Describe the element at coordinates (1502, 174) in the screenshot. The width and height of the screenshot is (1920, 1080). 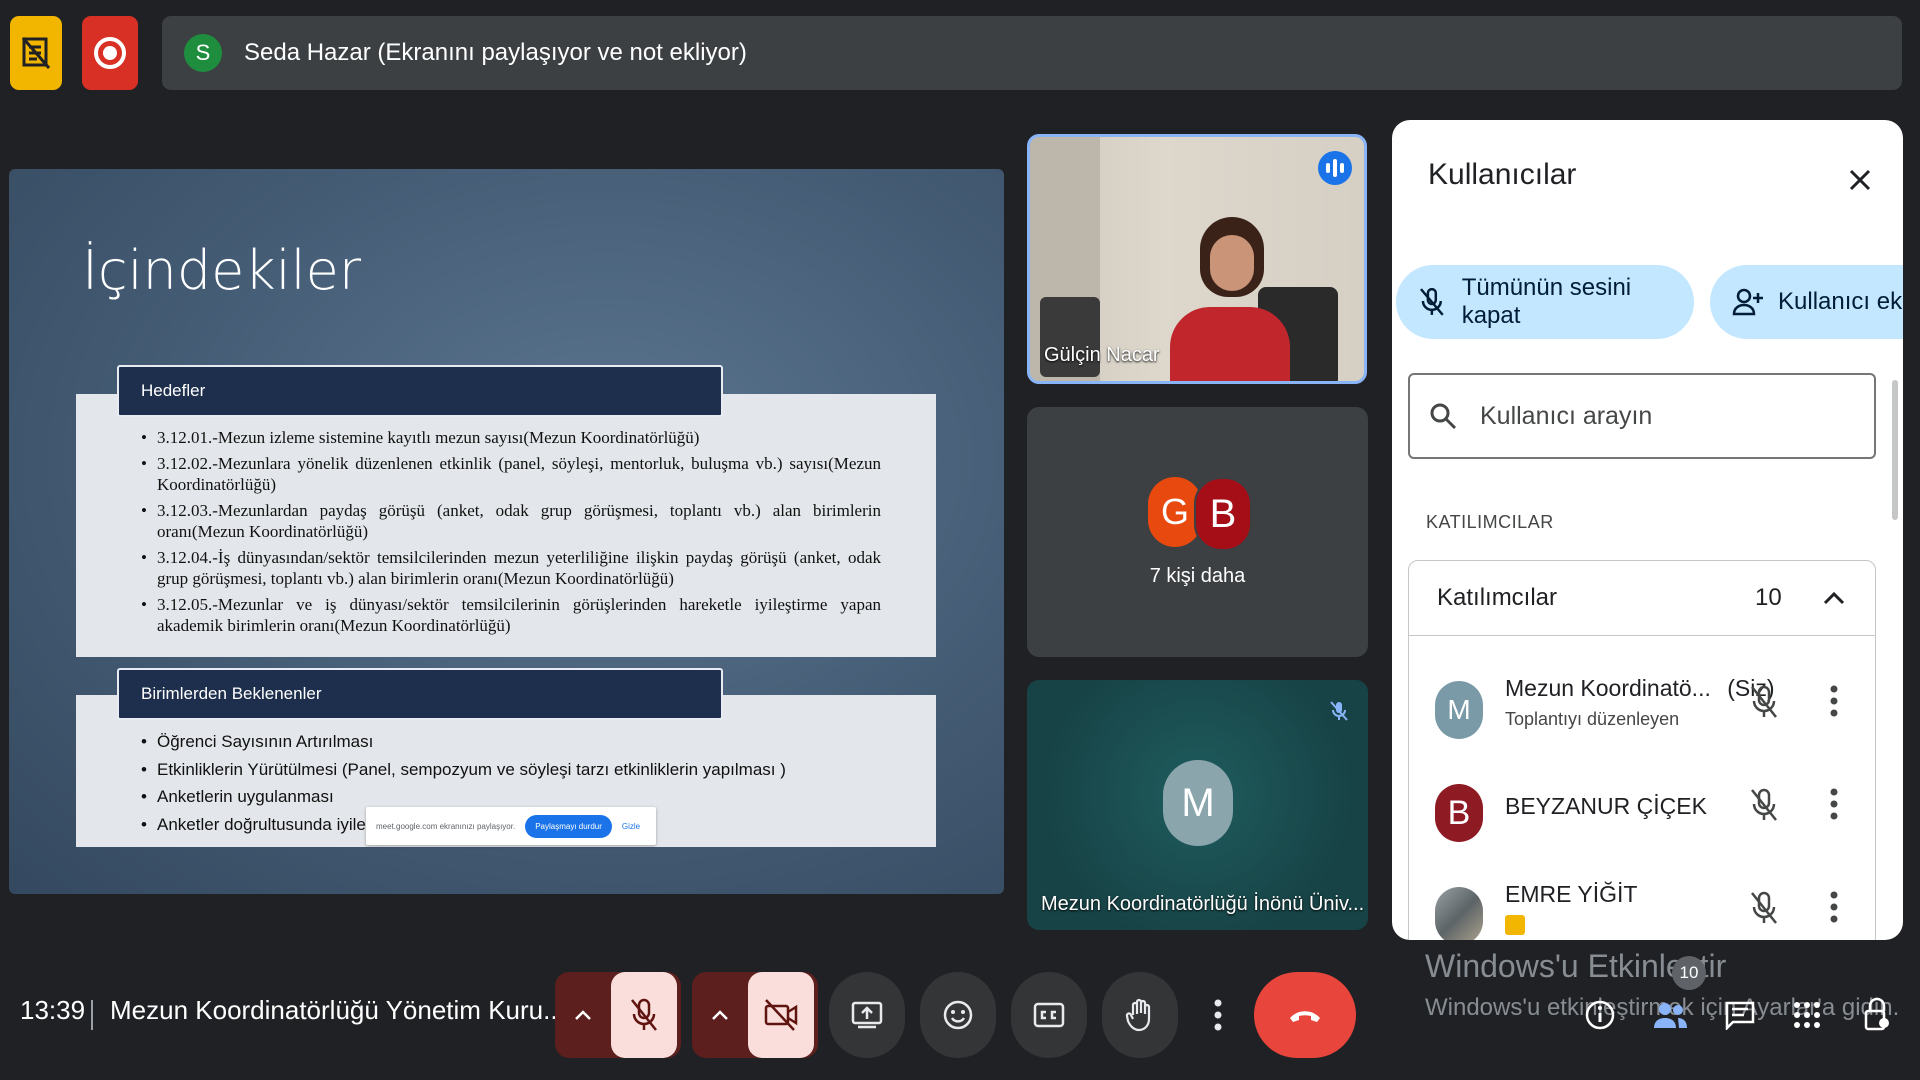
I see `panel-title: Kullanıcılar` at that location.